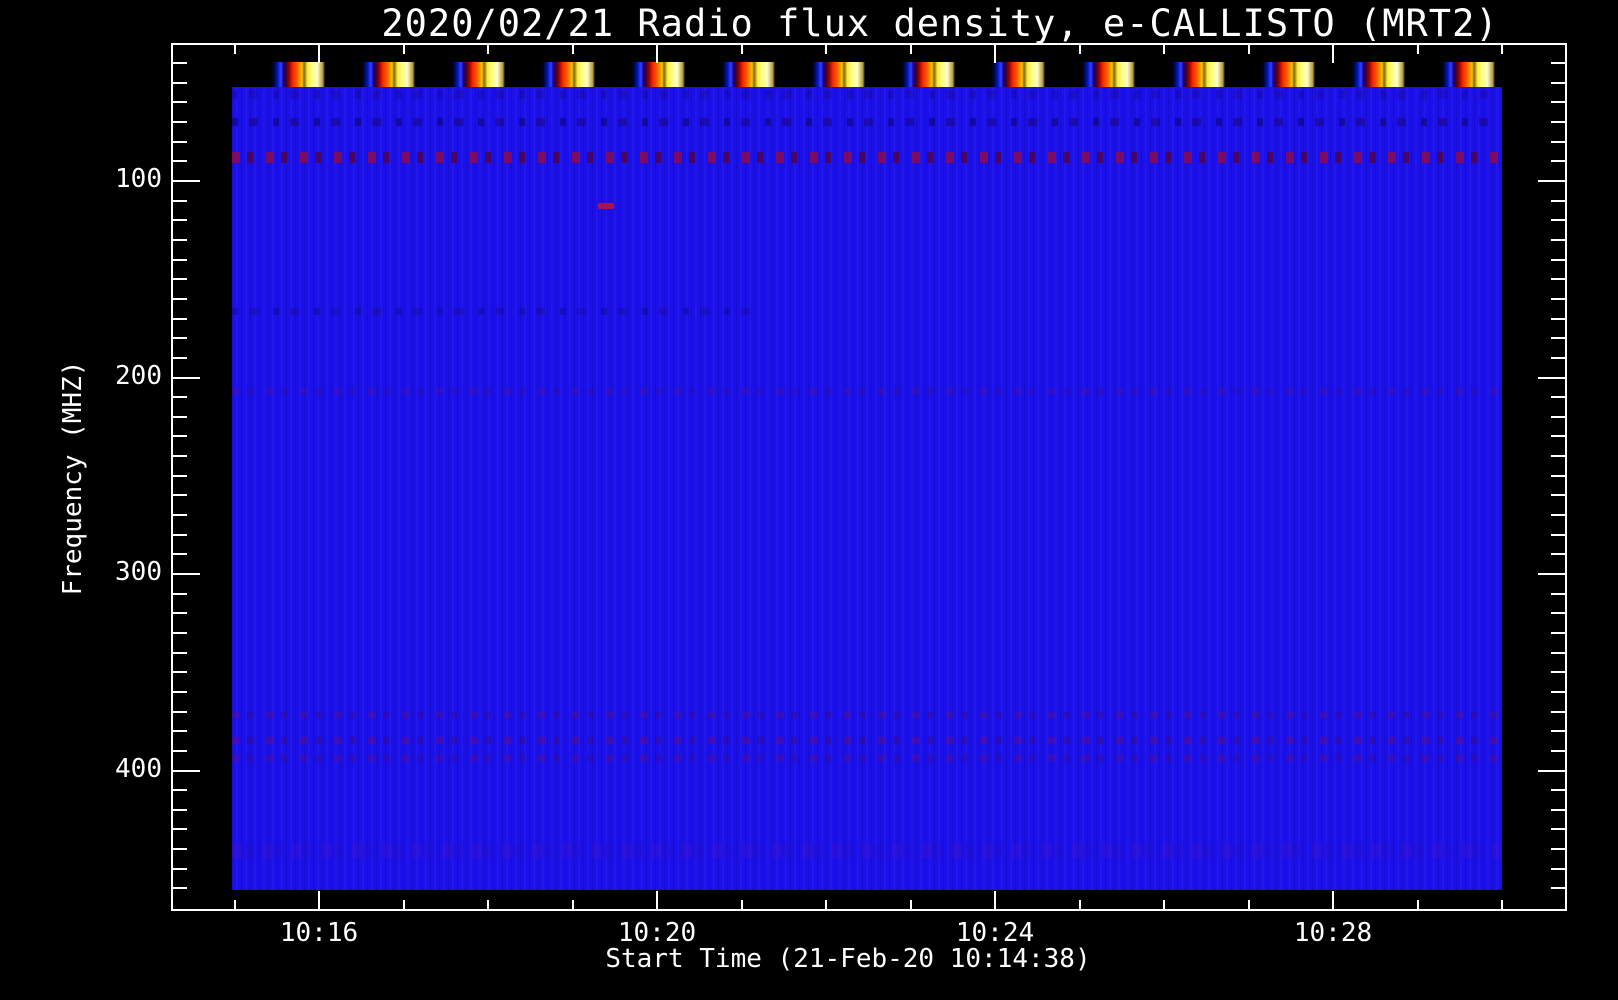 Image resolution: width=1618 pixels, height=1000 pixels. I want to click on y-tick-label: 300, so click(138, 572).